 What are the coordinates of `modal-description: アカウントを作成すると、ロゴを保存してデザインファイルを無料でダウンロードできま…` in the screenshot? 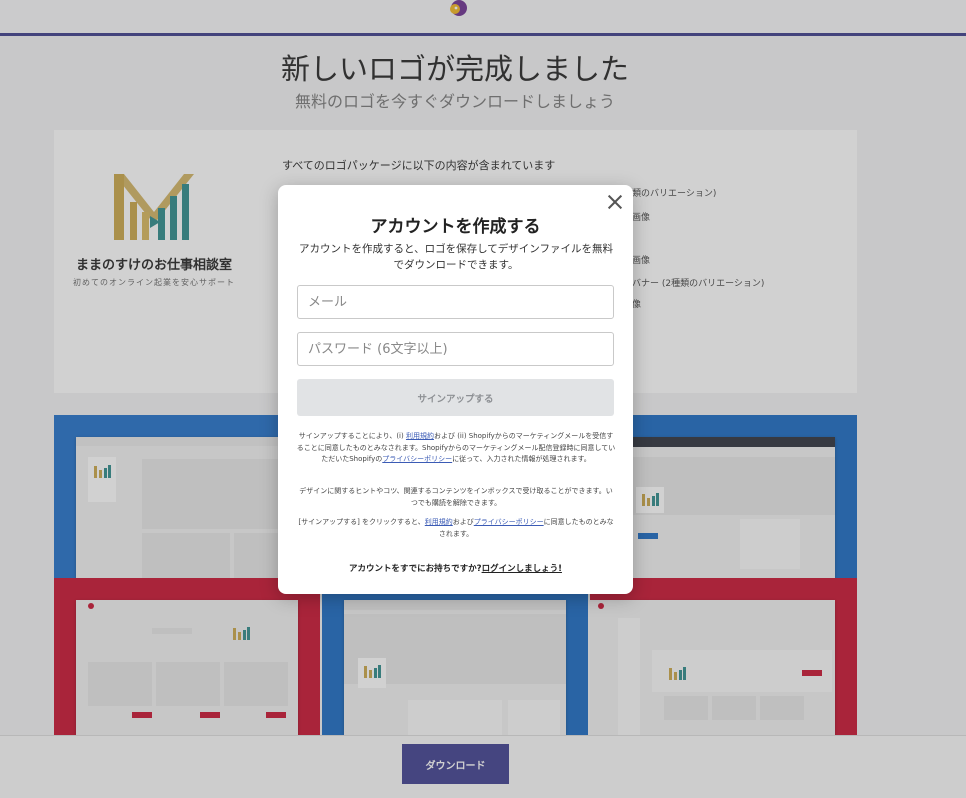 It's located at (456, 257).